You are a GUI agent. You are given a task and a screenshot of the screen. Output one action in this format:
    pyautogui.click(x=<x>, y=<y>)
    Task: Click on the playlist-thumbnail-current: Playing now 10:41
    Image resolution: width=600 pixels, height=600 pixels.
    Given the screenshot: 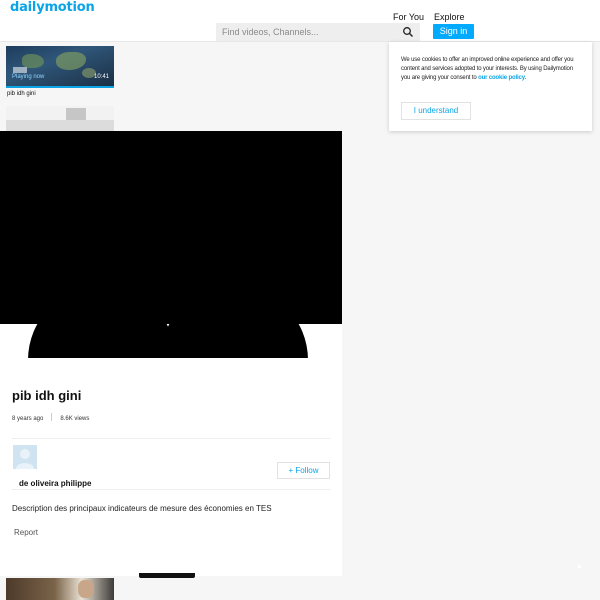 What is the action you would take?
    pyautogui.click(x=60, y=67)
    